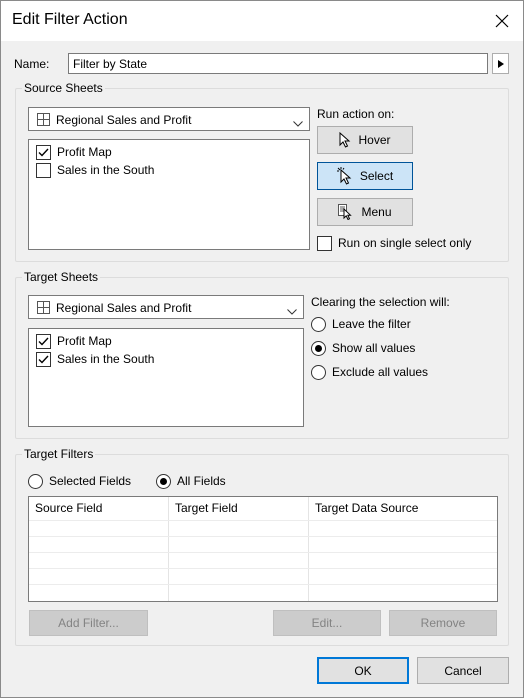  I want to click on menu-button: Menu, so click(365, 212).